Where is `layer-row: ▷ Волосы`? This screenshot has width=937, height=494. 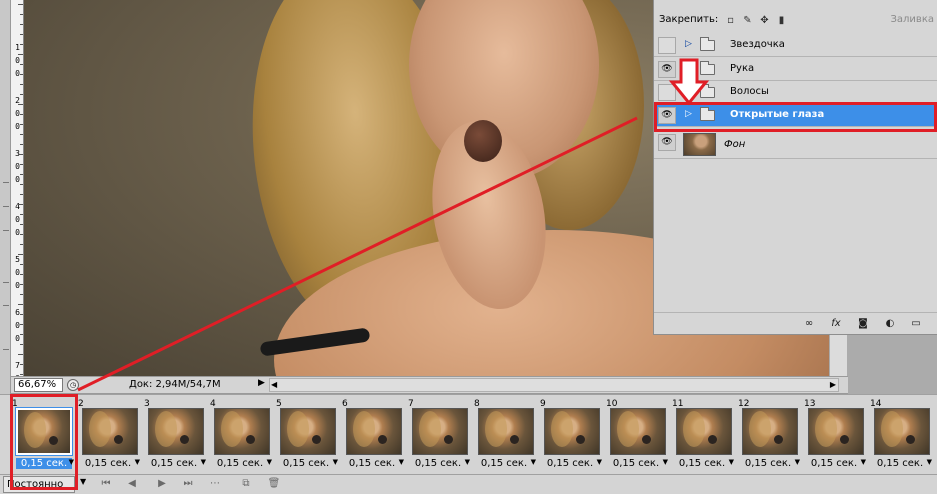
layer-row: ▷ Волосы is located at coordinates (795, 92).